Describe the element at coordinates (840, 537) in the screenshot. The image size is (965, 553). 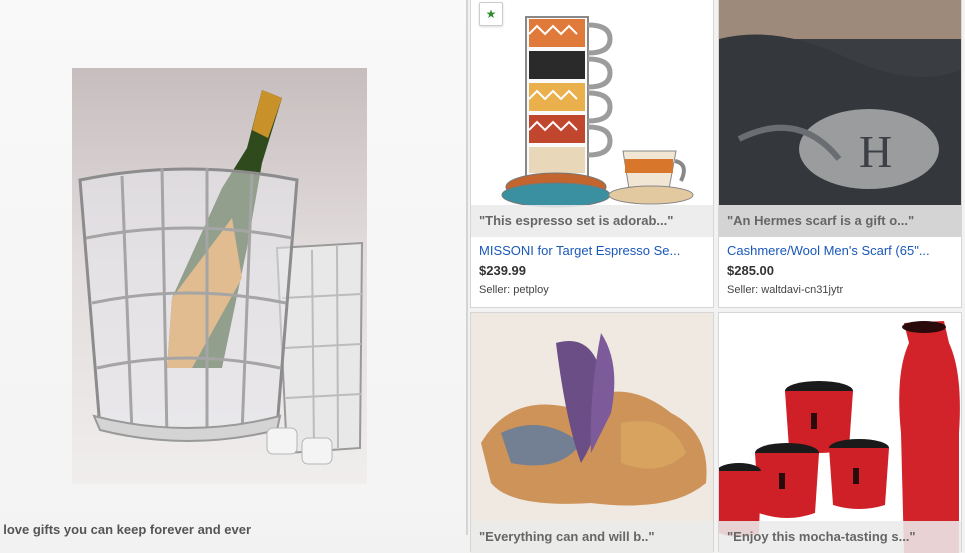
I see `card-quote: "Enjoy this mocha-tasting s..."` at that location.